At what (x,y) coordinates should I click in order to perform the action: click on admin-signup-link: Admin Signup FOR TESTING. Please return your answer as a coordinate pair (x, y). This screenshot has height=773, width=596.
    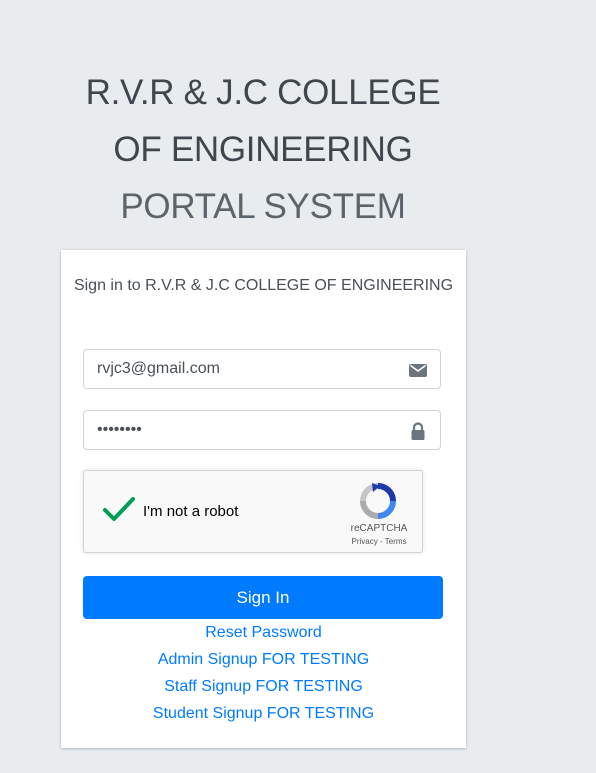
    Looking at the image, I should click on (263, 659).